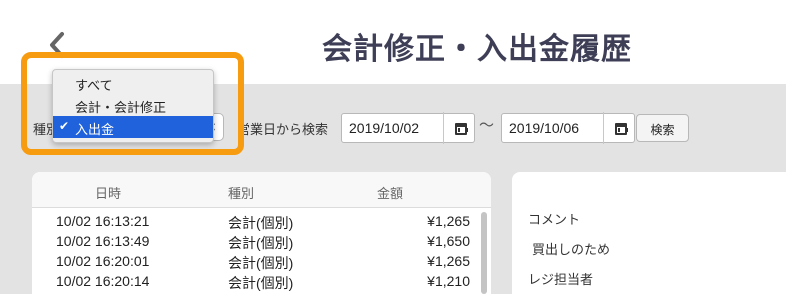 This screenshot has height=294, width=786. I want to click on date-from-input: 2019/10/02, so click(408, 128).